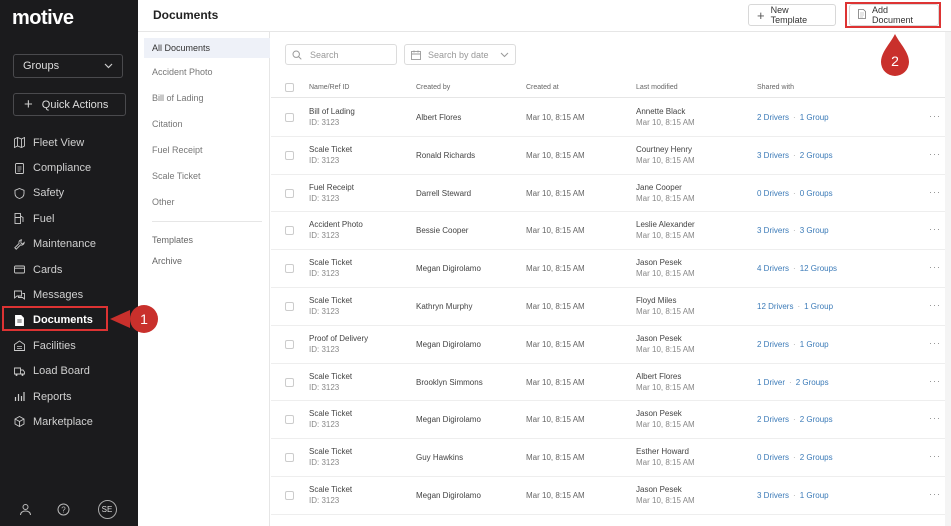  What do you see at coordinates (107, 509) in the screenshot?
I see `avatar-button: SE` at bounding box center [107, 509].